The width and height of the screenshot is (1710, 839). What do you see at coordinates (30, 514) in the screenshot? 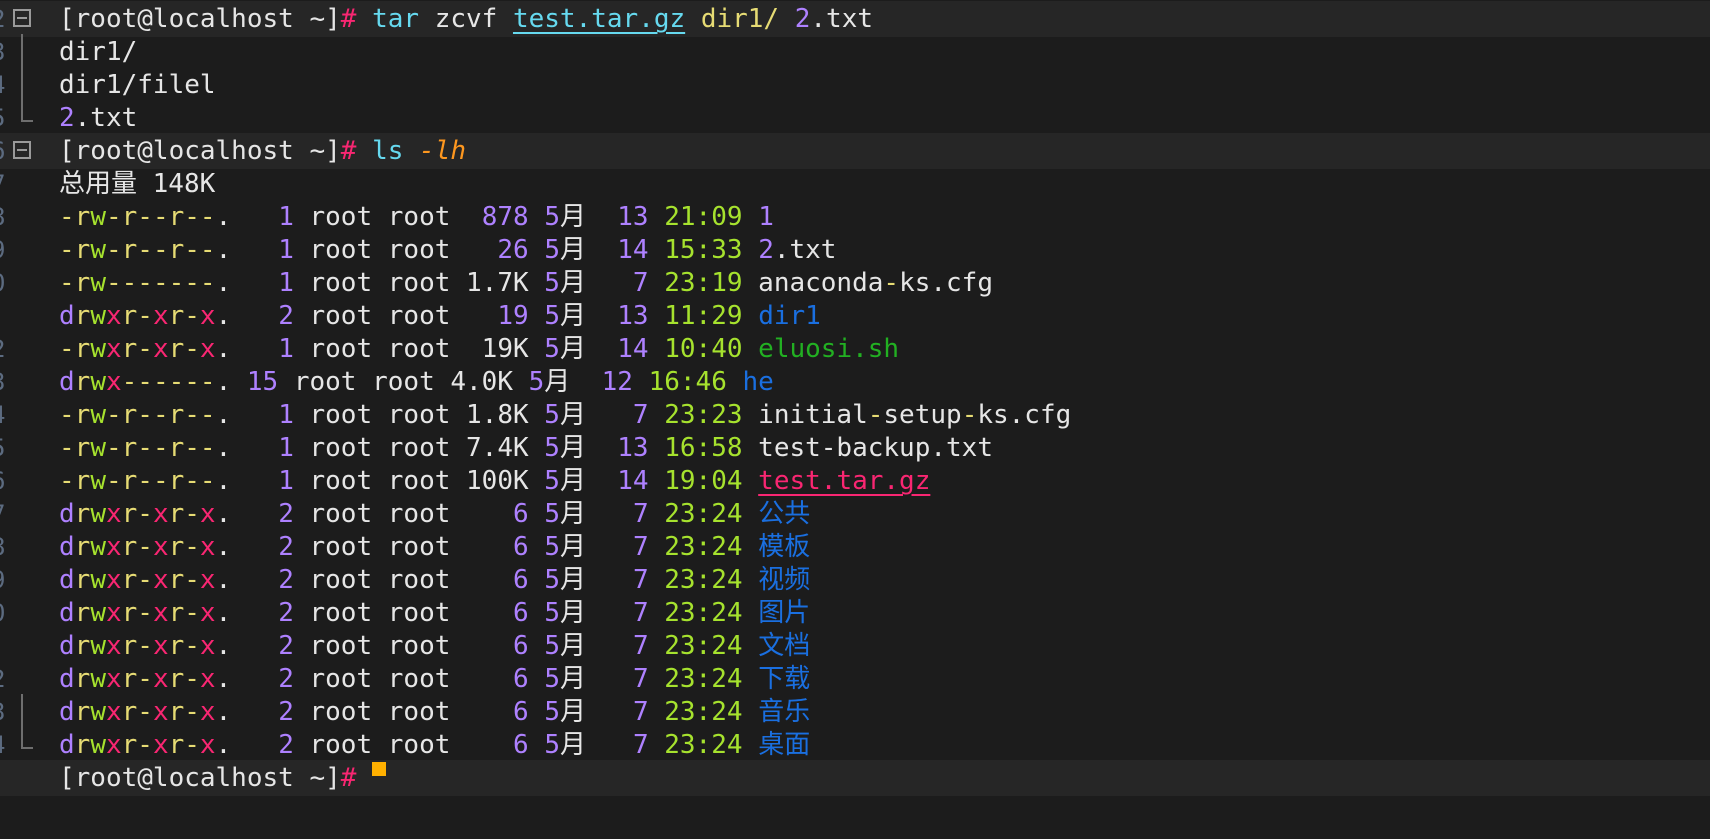
I see `line-gutter: 7` at bounding box center [30, 514].